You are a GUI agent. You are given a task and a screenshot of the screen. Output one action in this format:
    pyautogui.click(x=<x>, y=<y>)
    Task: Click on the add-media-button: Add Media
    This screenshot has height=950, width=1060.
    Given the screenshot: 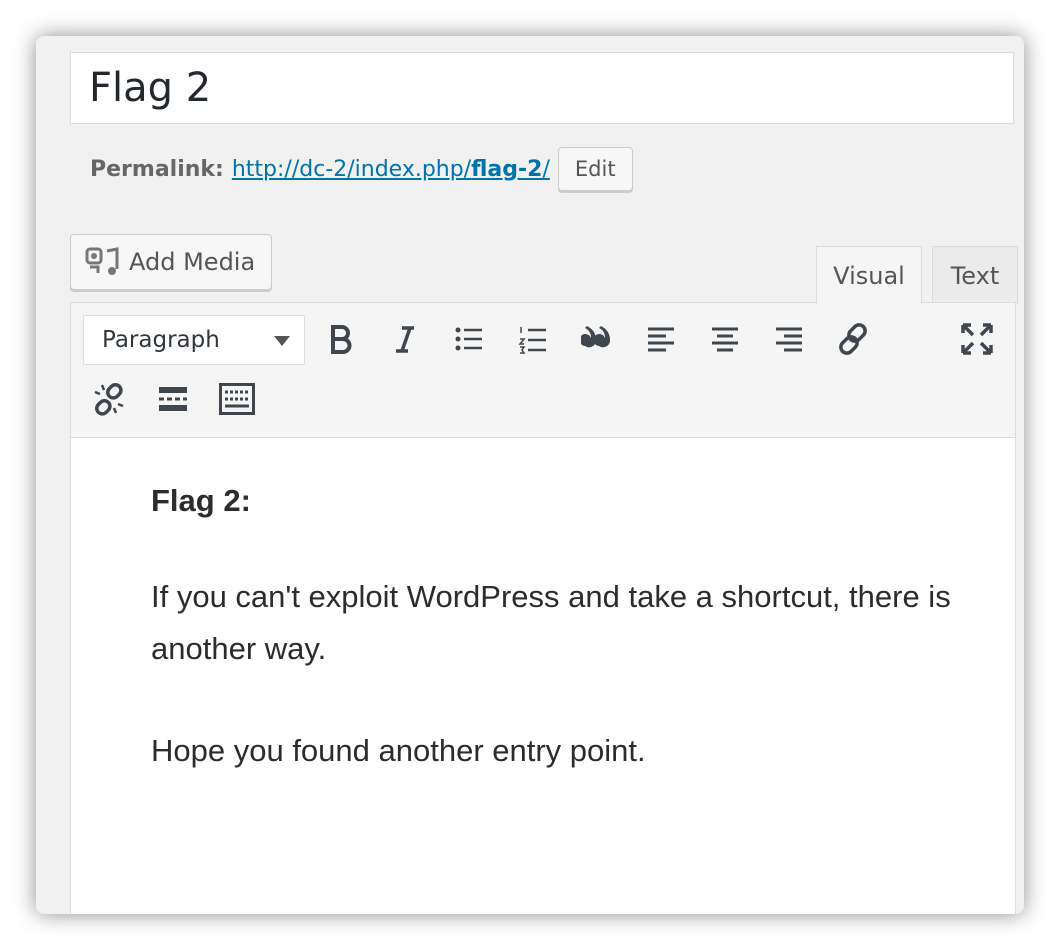 What is the action you would take?
    pyautogui.click(x=171, y=262)
    